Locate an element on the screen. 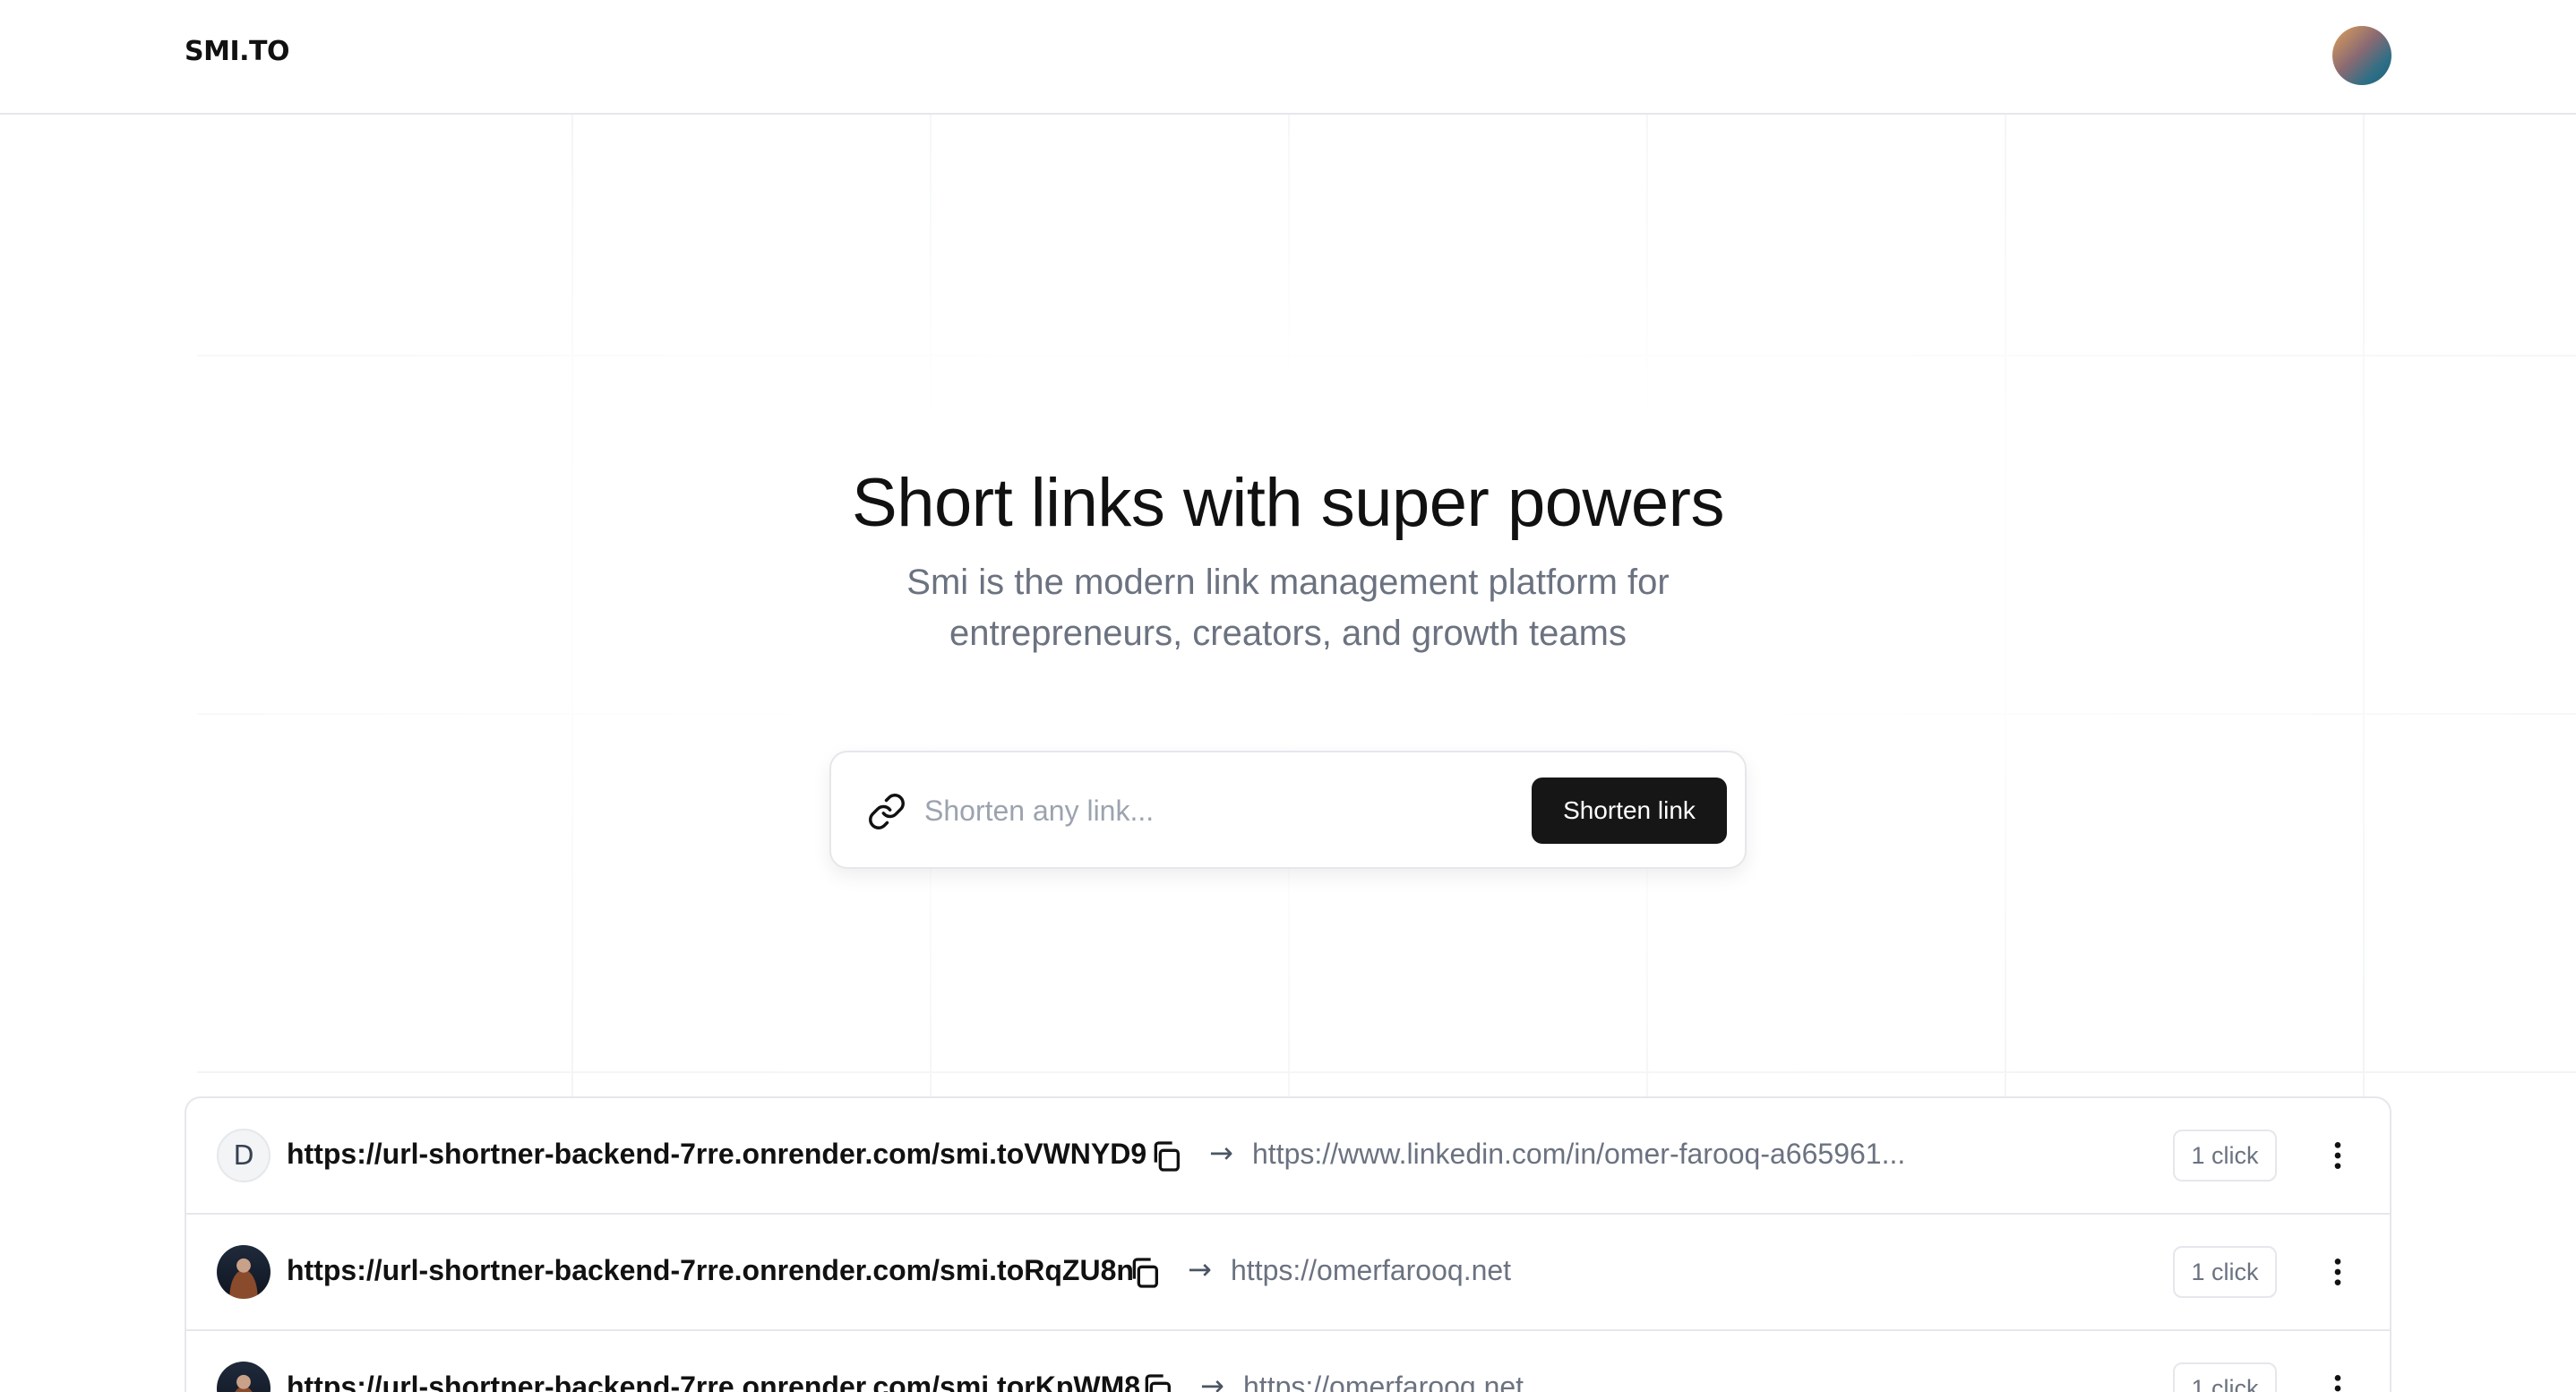 The image size is (2576, 1392). hero-title: Short links with super powers is located at coordinates (1288, 503).